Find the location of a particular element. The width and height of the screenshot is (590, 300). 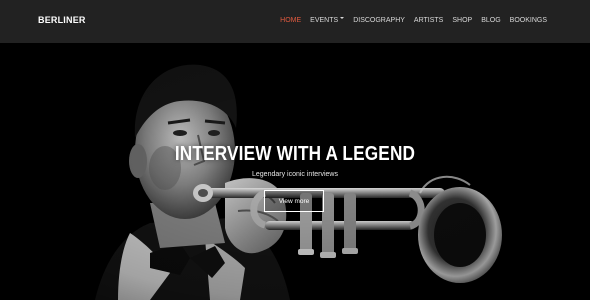

nav-item-events: EVENTS is located at coordinates (327, 20).